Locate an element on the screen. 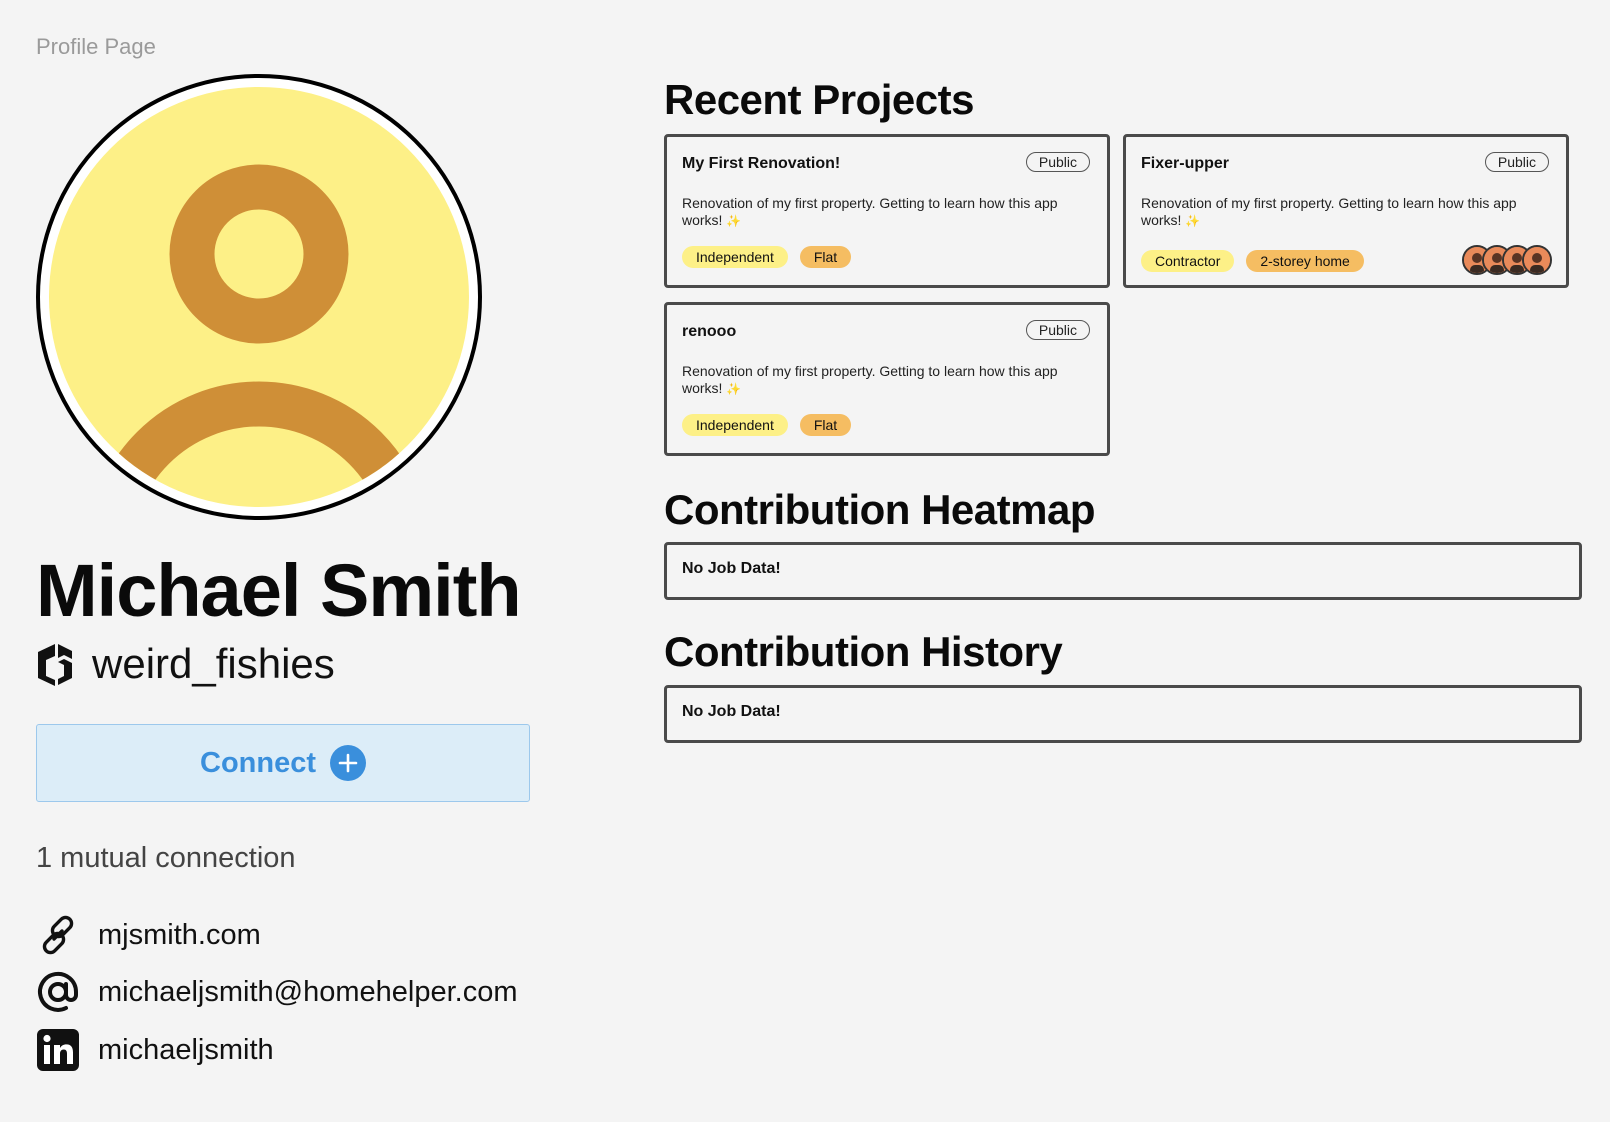 The height and width of the screenshot is (1122, 1610). email-row: michaeljsmith@homehelper.com is located at coordinates (277, 992).